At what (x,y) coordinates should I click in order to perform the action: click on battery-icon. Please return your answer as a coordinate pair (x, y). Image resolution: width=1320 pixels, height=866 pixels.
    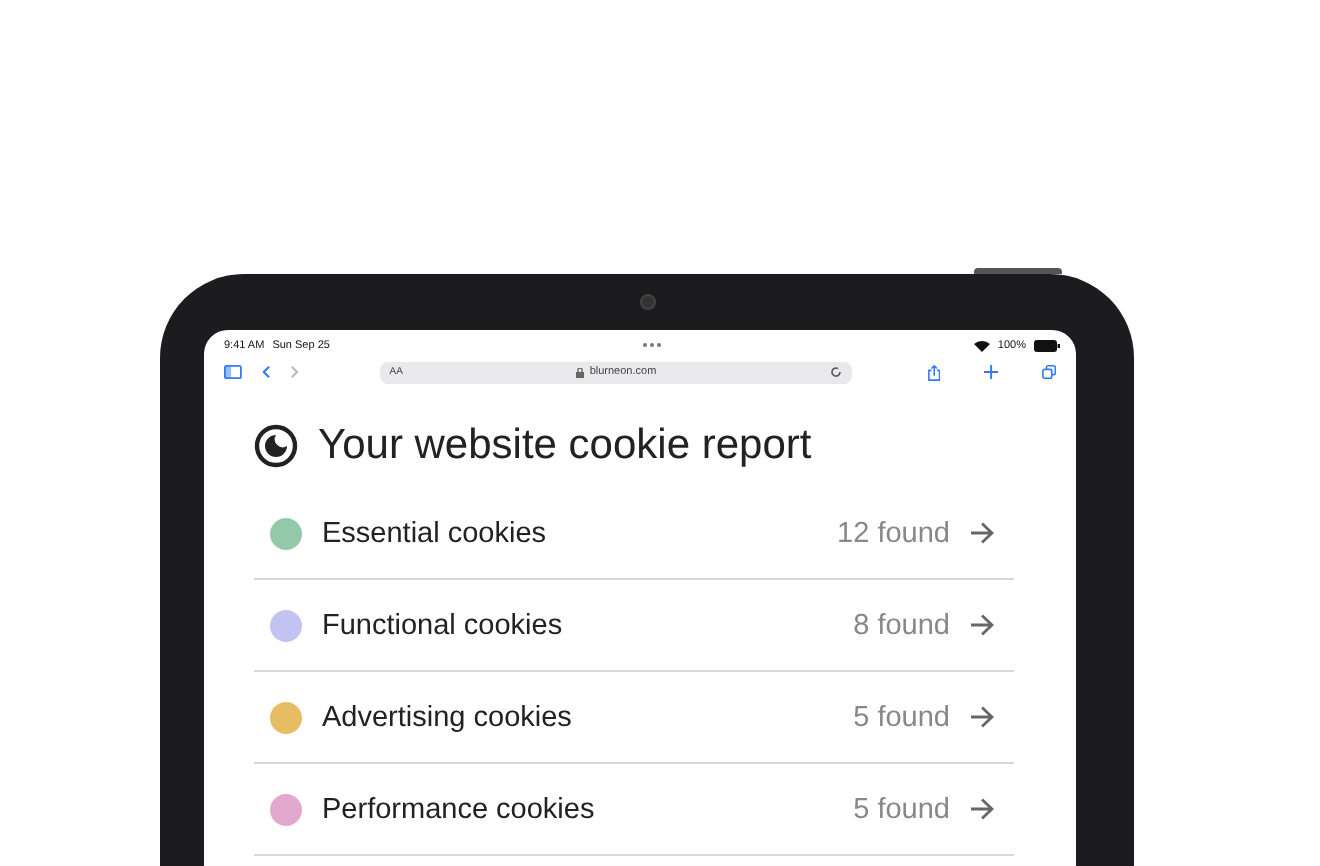
    Looking at the image, I should click on (1046, 345).